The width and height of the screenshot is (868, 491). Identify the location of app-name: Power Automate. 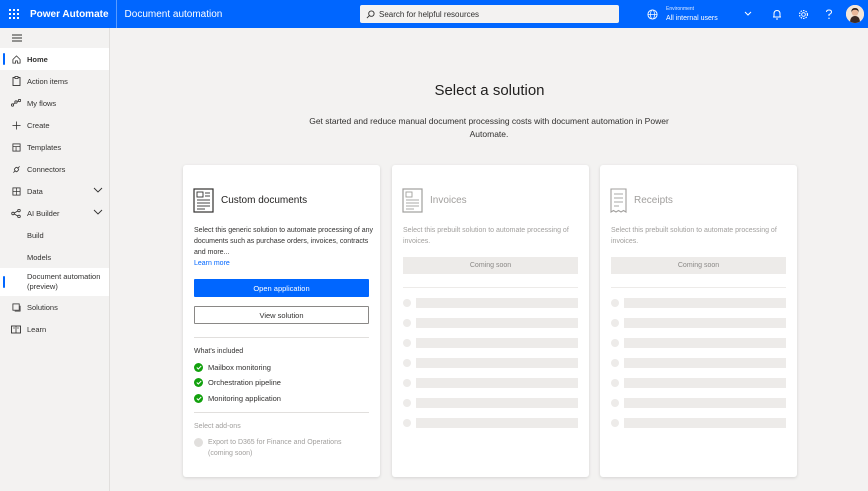
(69, 14).